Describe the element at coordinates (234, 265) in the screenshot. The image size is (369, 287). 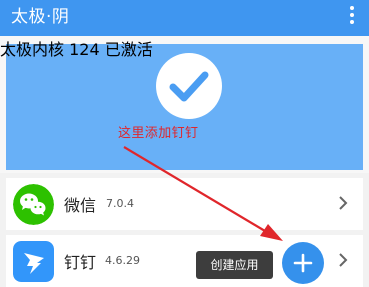
I see `create-app-tooltip: 创建应用` at that location.